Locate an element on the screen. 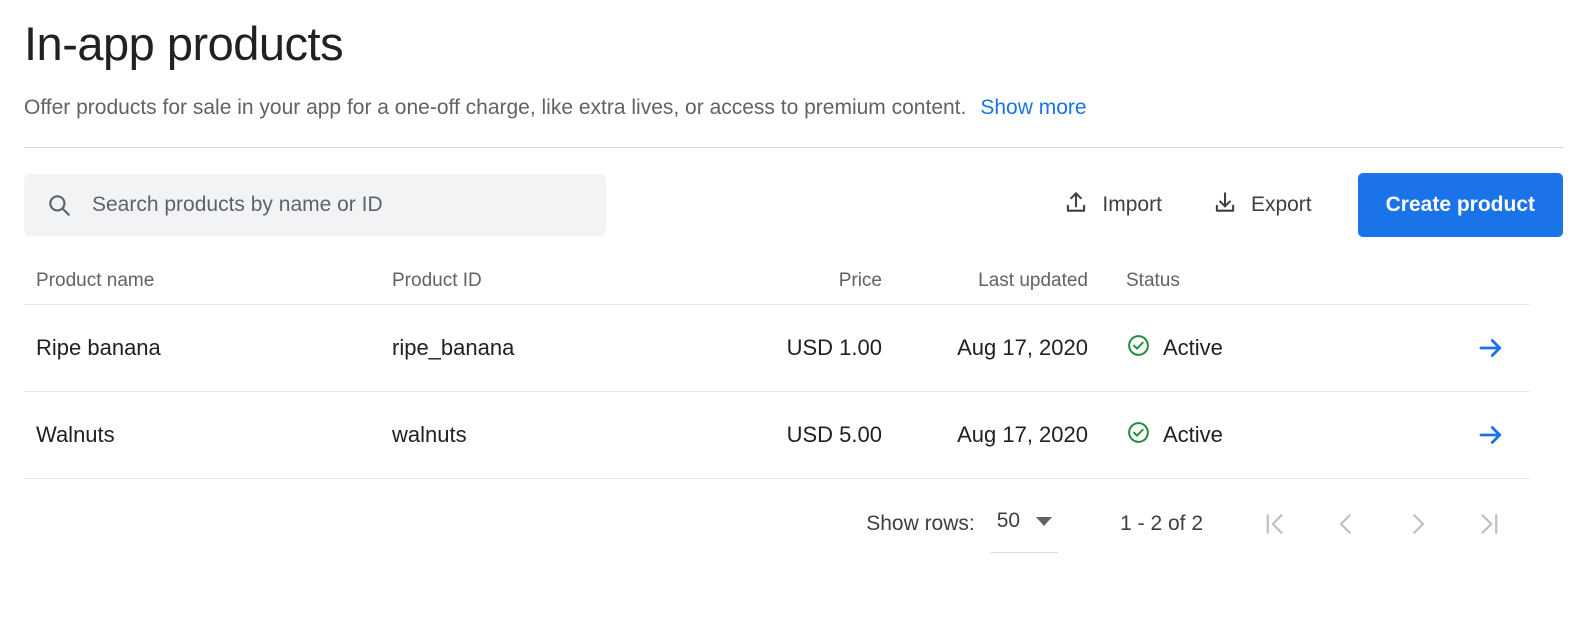 Image resolution: width=1587 pixels, height=626 pixels. last-page-button is located at coordinates (1490, 524).